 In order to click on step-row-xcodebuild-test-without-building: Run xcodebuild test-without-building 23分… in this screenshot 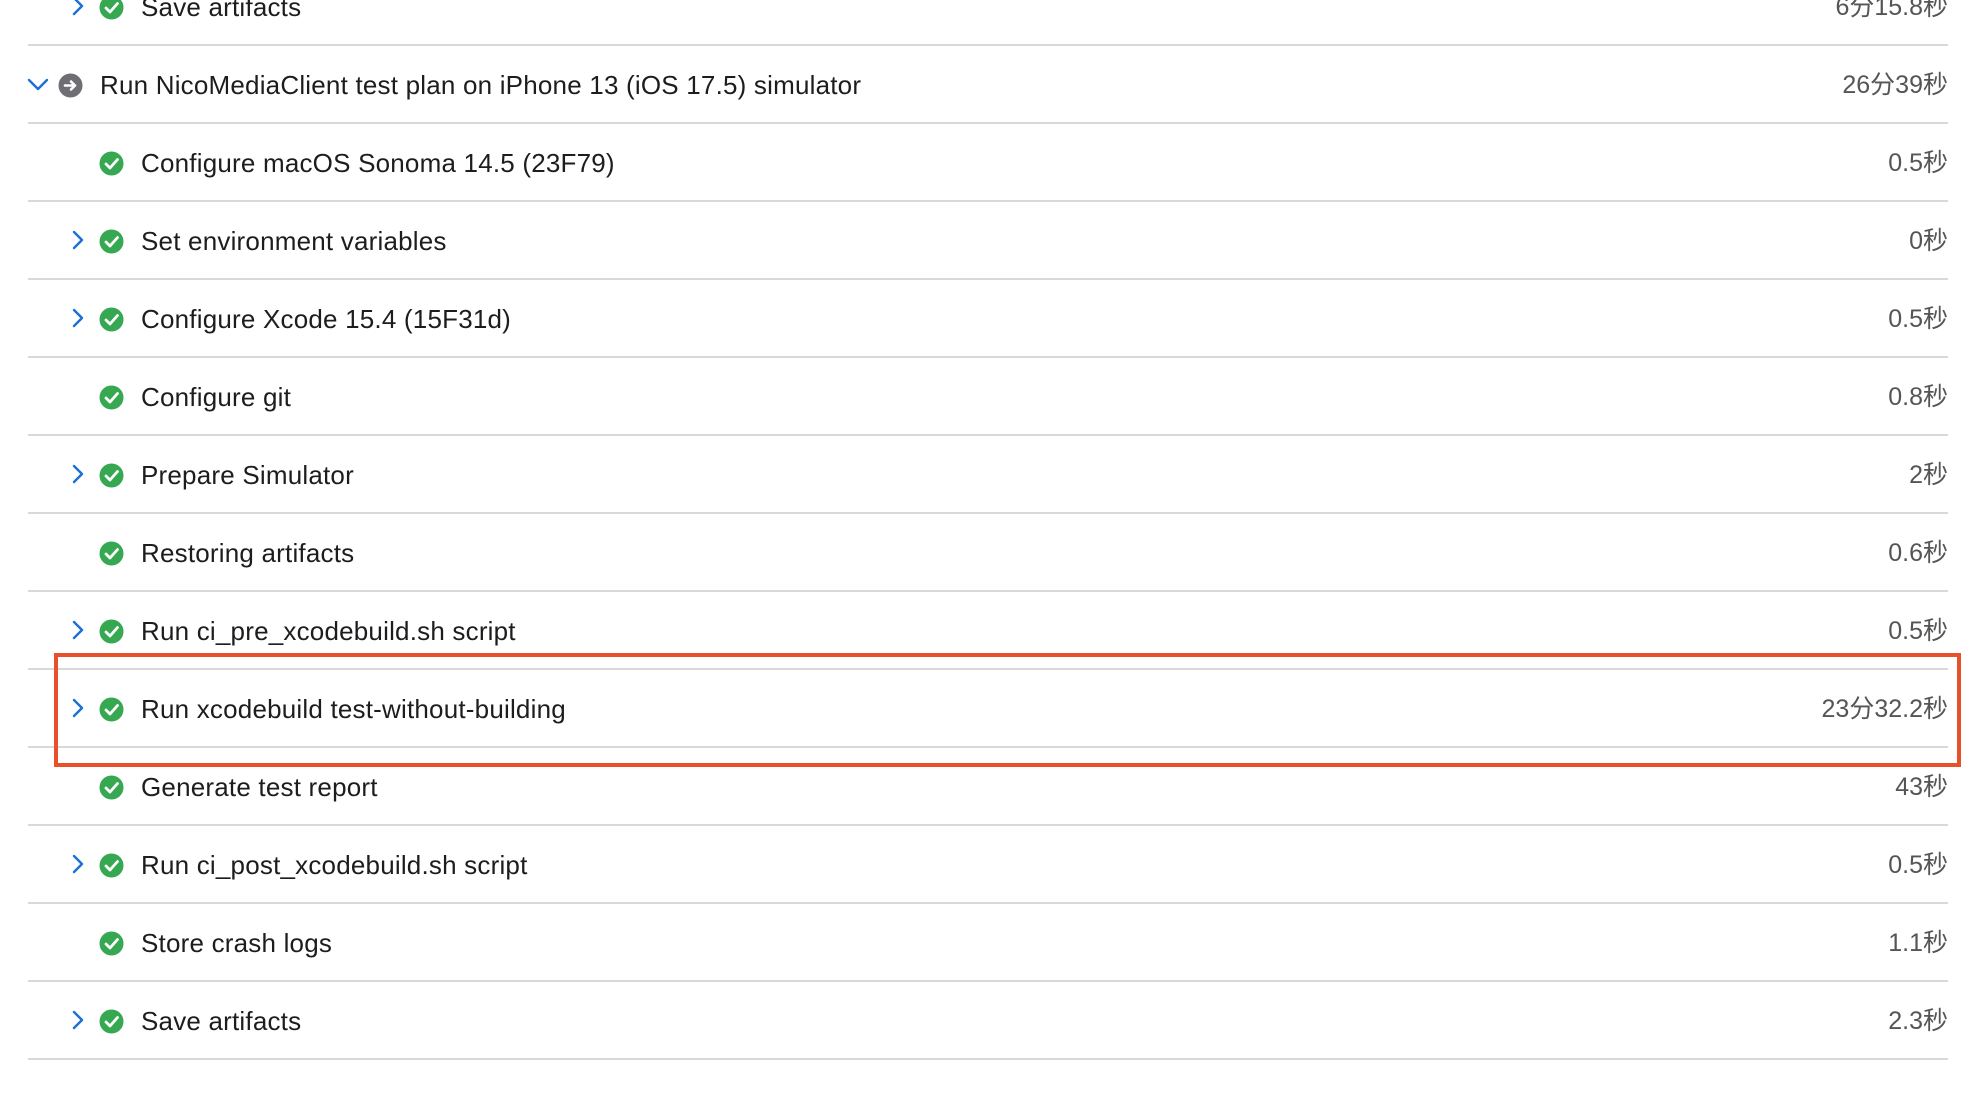, I will do `click(988, 709)`.